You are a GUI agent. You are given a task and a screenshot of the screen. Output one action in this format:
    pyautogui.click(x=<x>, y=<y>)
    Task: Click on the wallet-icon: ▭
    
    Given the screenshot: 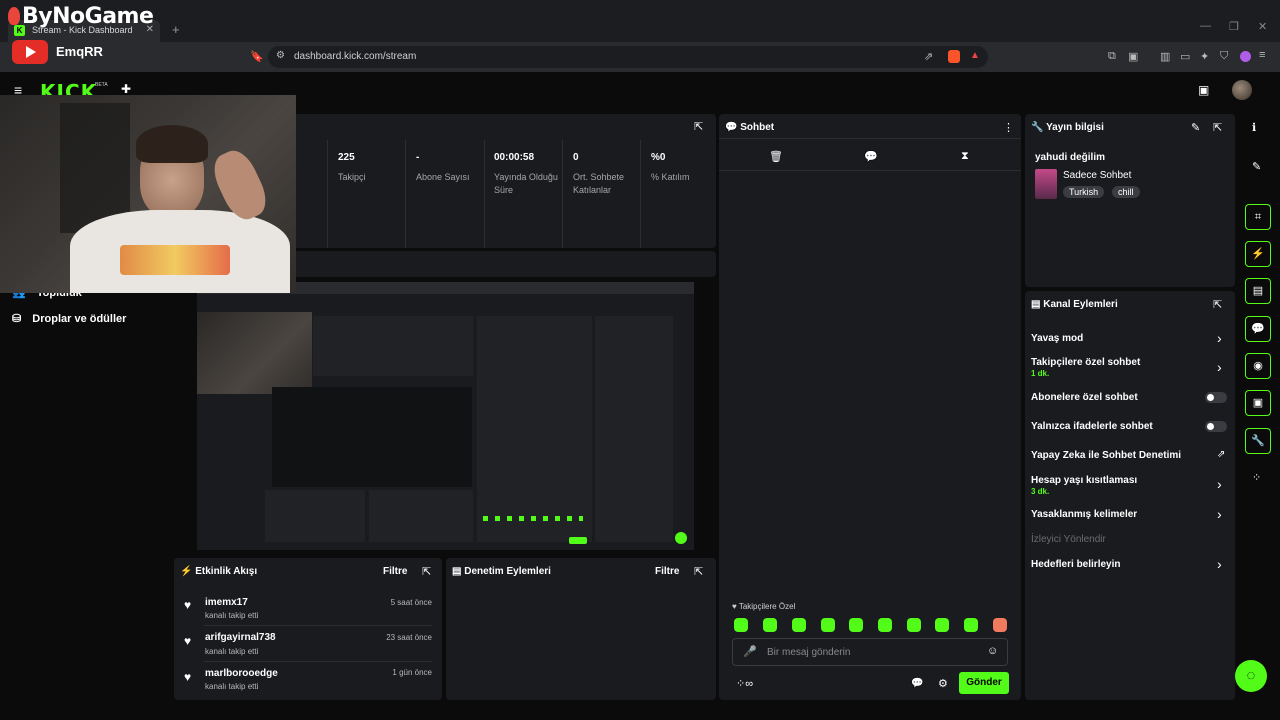 What is the action you would take?
    pyautogui.click(x=1185, y=56)
    